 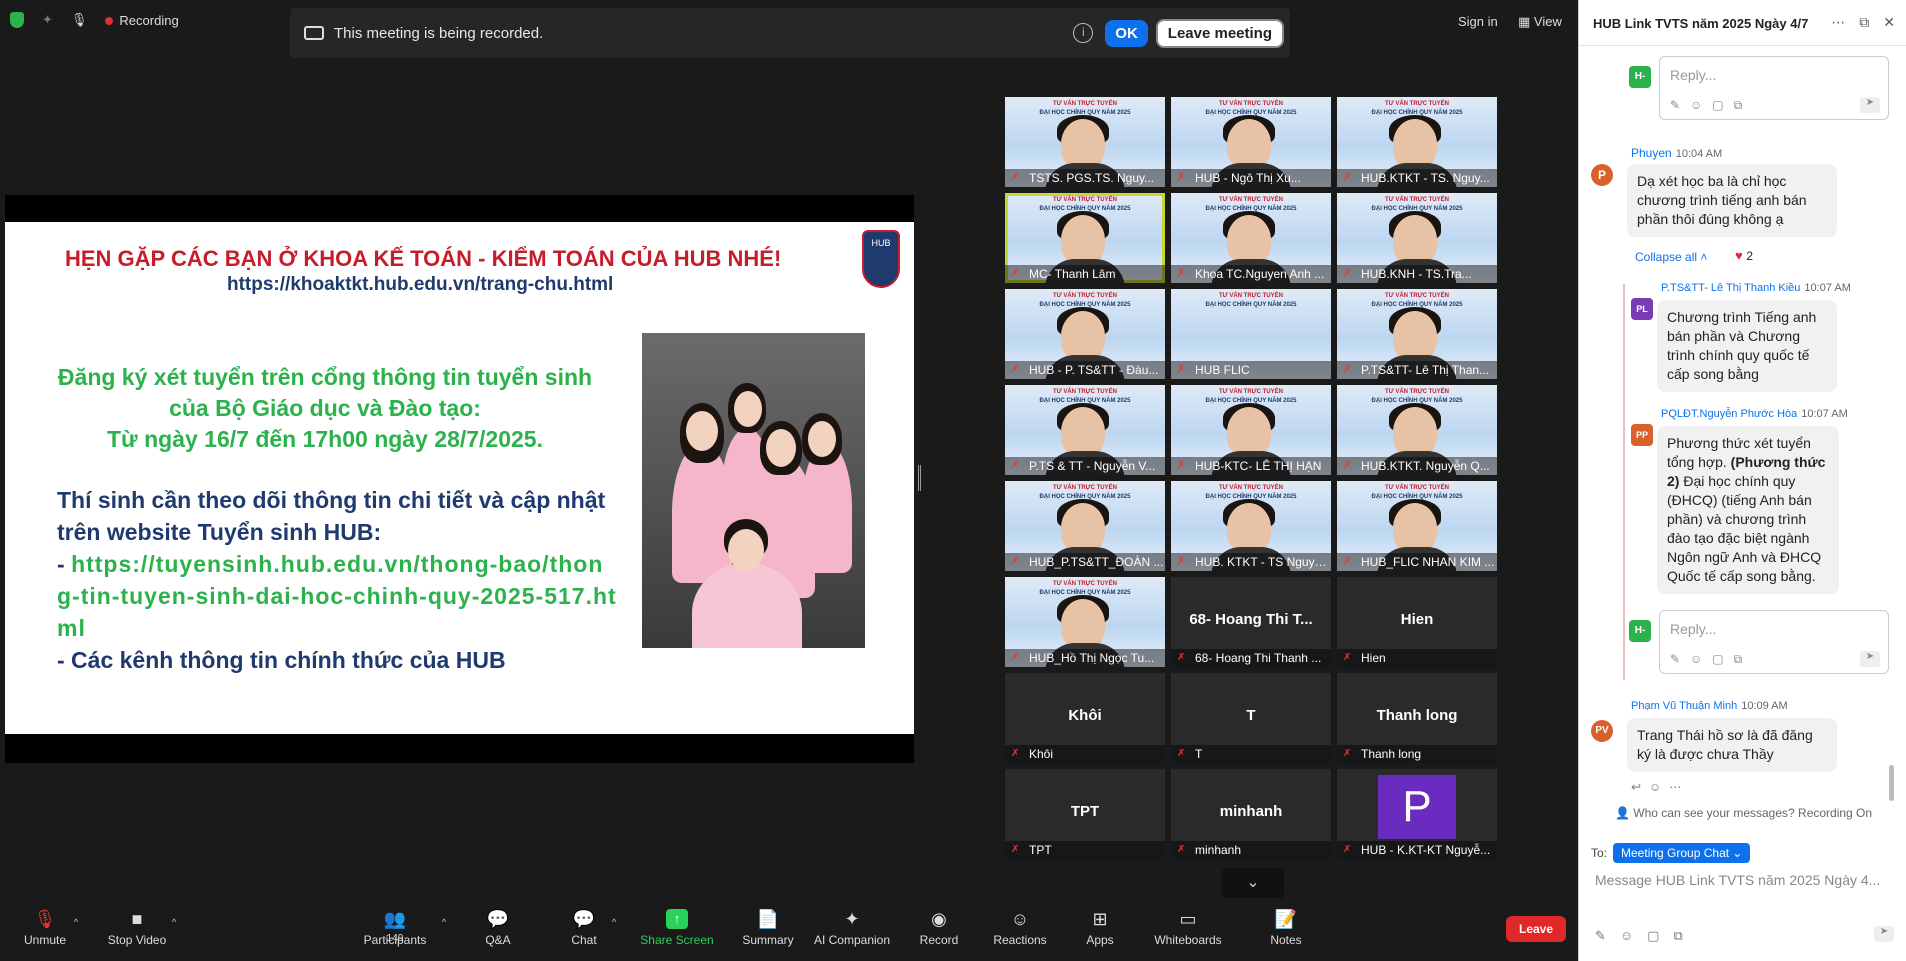 What do you see at coordinates (45, 933) in the screenshot?
I see `unmute-button: 🎙 Unmute` at bounding box center [45, 933].